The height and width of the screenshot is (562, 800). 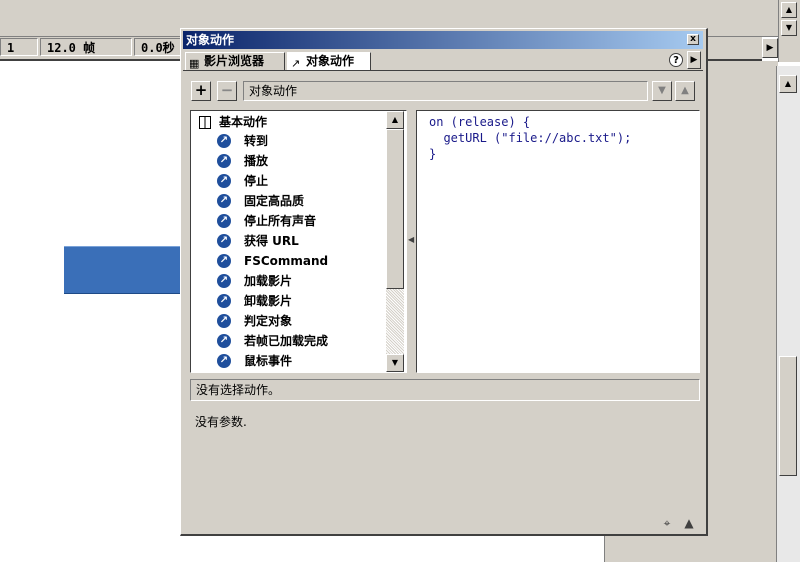 I want to click on panel-menu-arrow: ▶, so click(x=694, y=60).